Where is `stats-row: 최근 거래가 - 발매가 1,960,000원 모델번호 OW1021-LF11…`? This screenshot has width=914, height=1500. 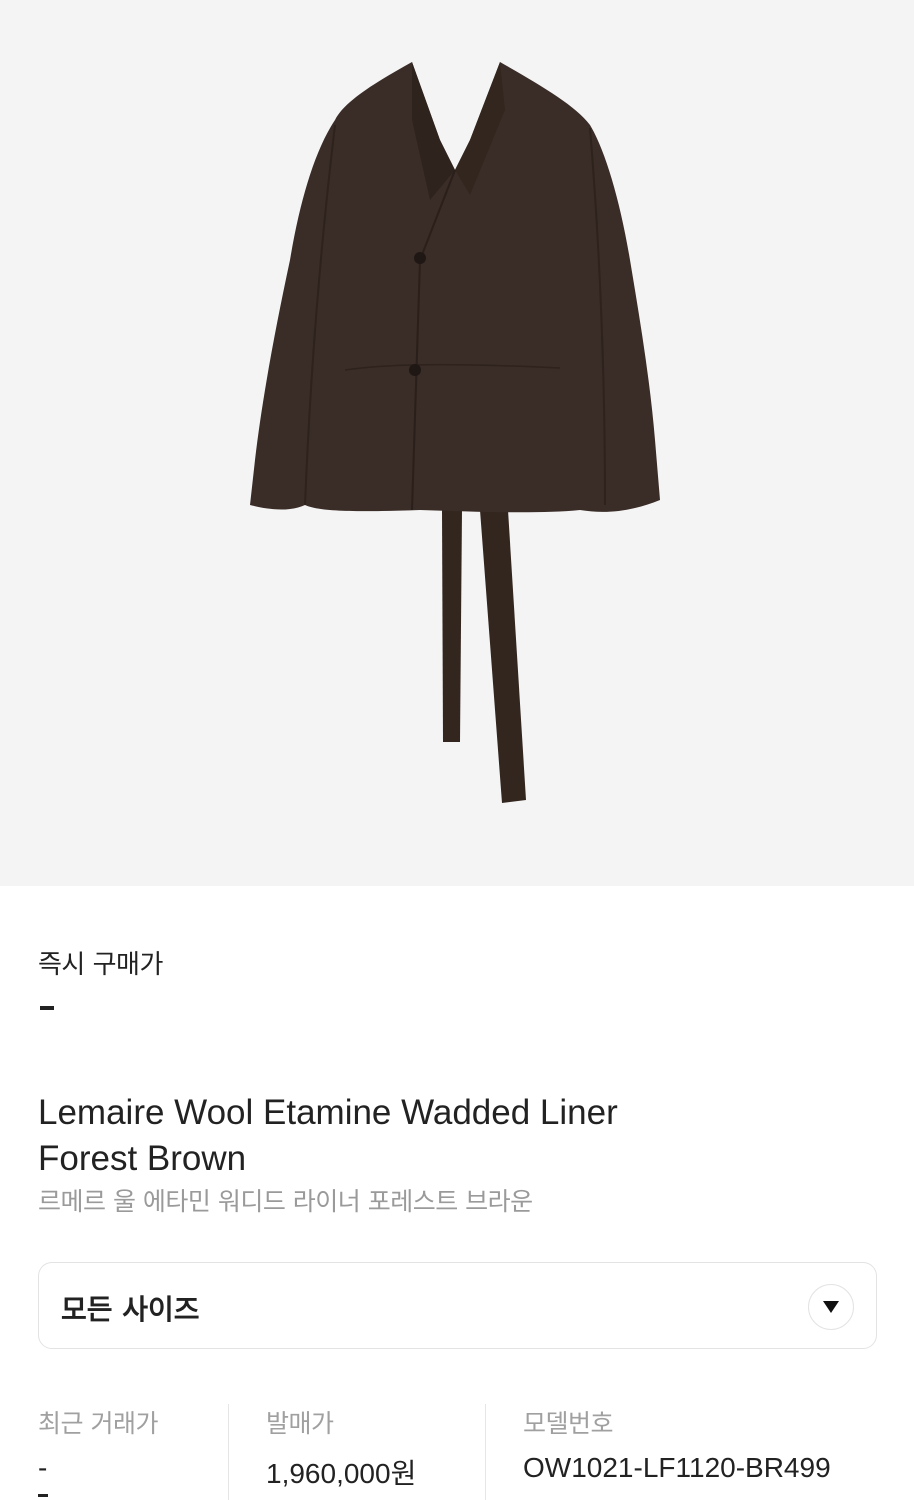 stats-row: 최근 거래가 - 발매가 1,960,000원 모델번호 OW1021-LF11… is located at coordinates (457, 1452).